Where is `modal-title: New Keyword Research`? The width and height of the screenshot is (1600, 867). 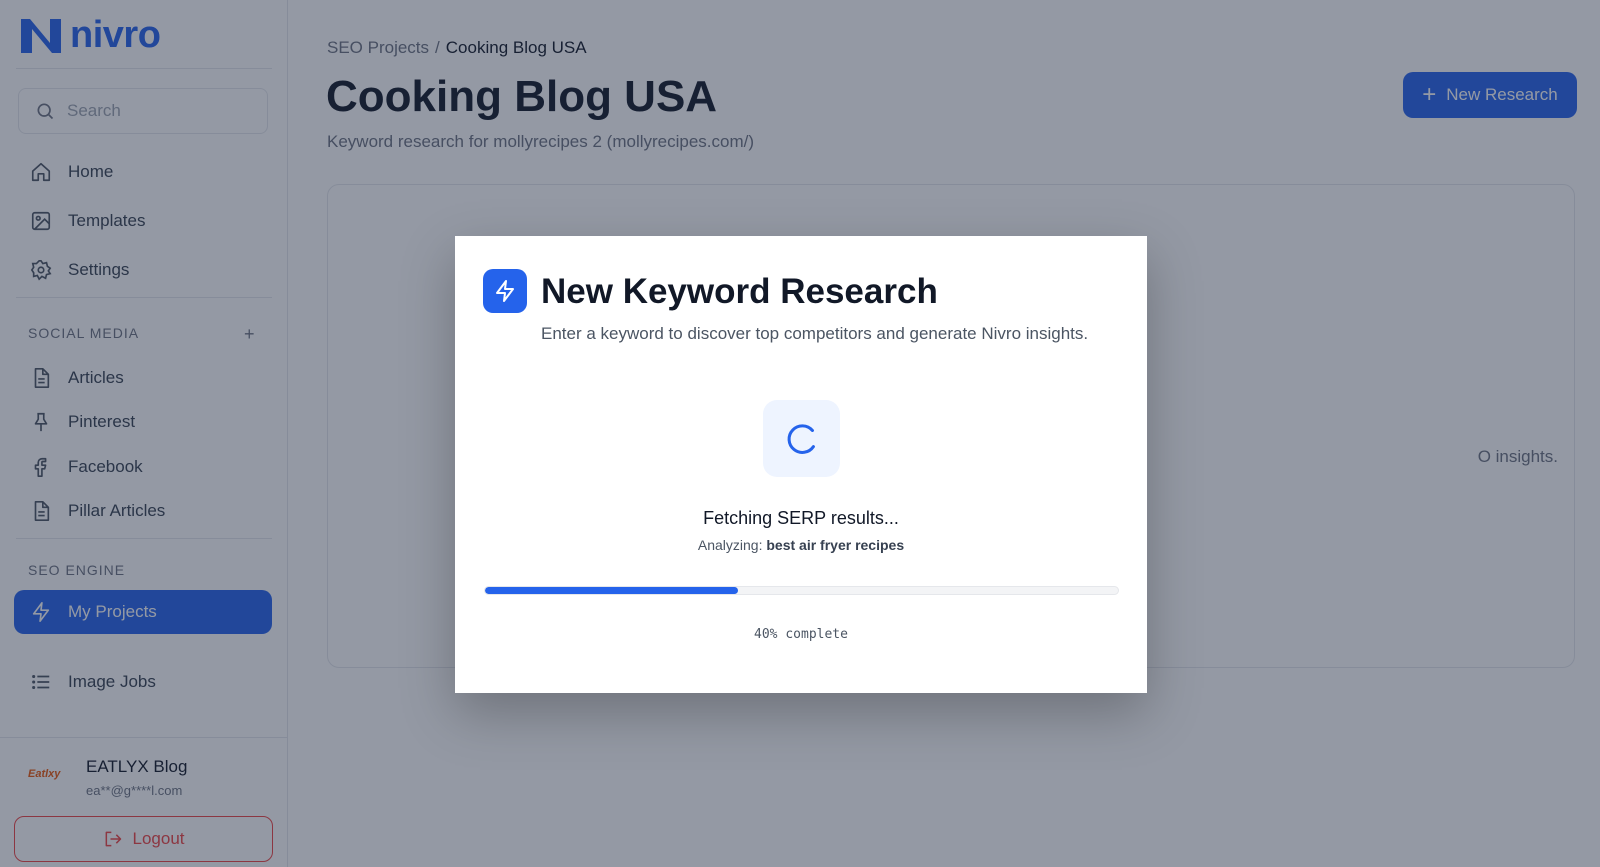
modal-title: New Keyword Research is located at coordinates (739, 291).